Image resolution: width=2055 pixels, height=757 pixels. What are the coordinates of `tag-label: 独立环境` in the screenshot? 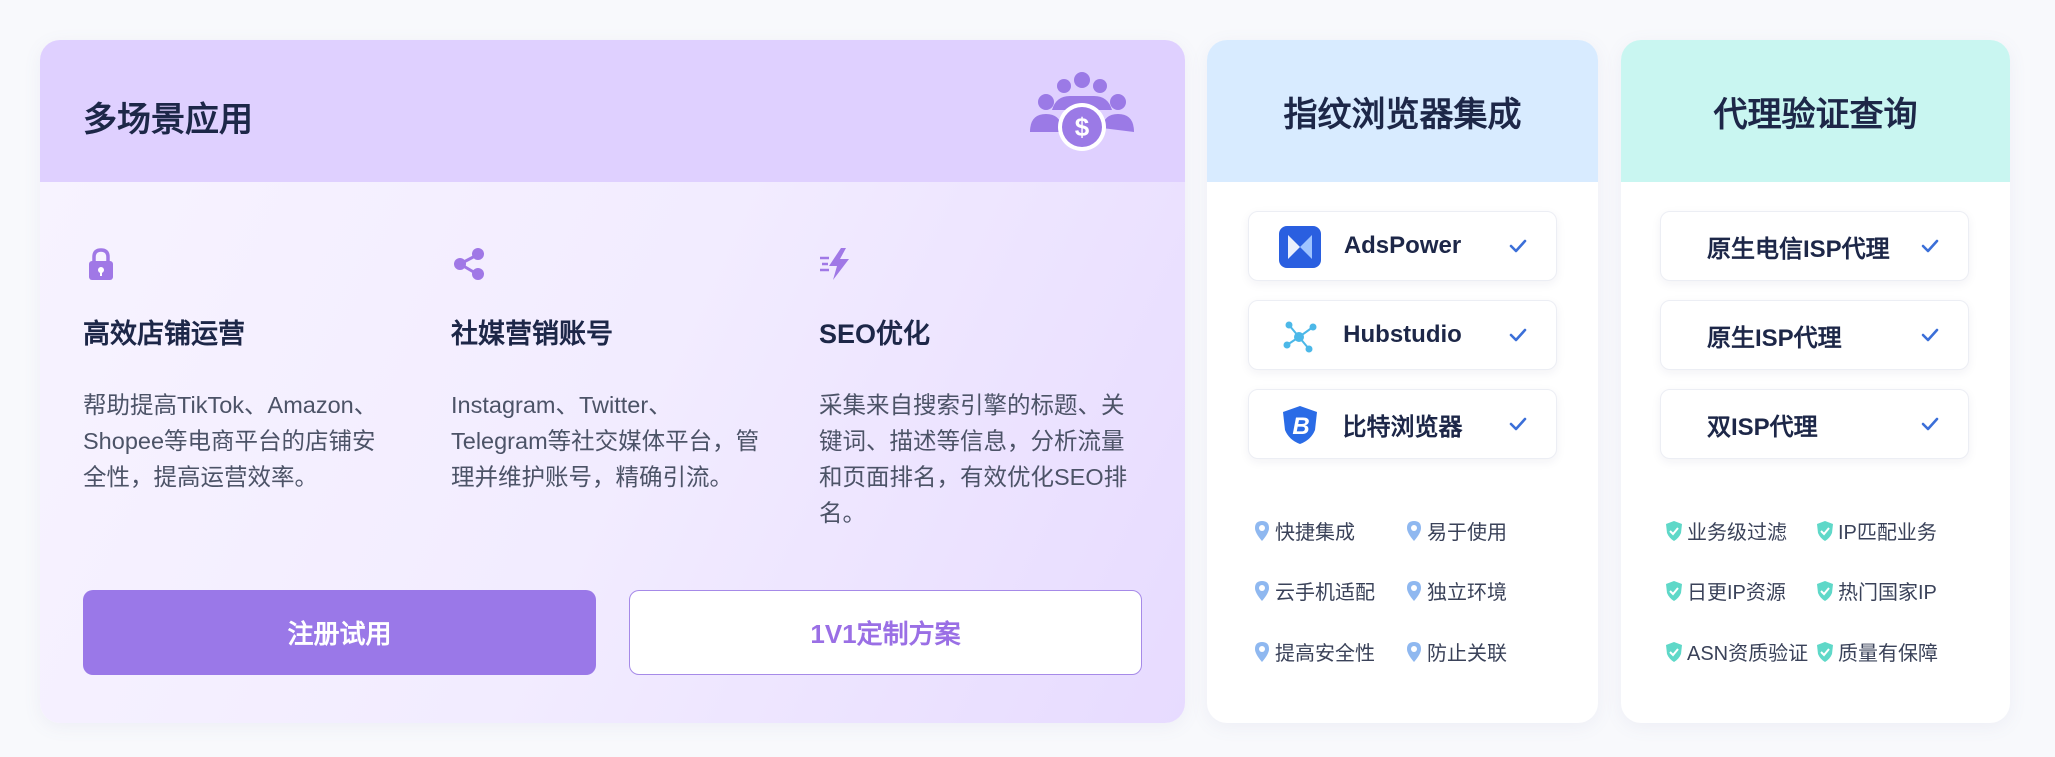 It's located at (1467, 593).